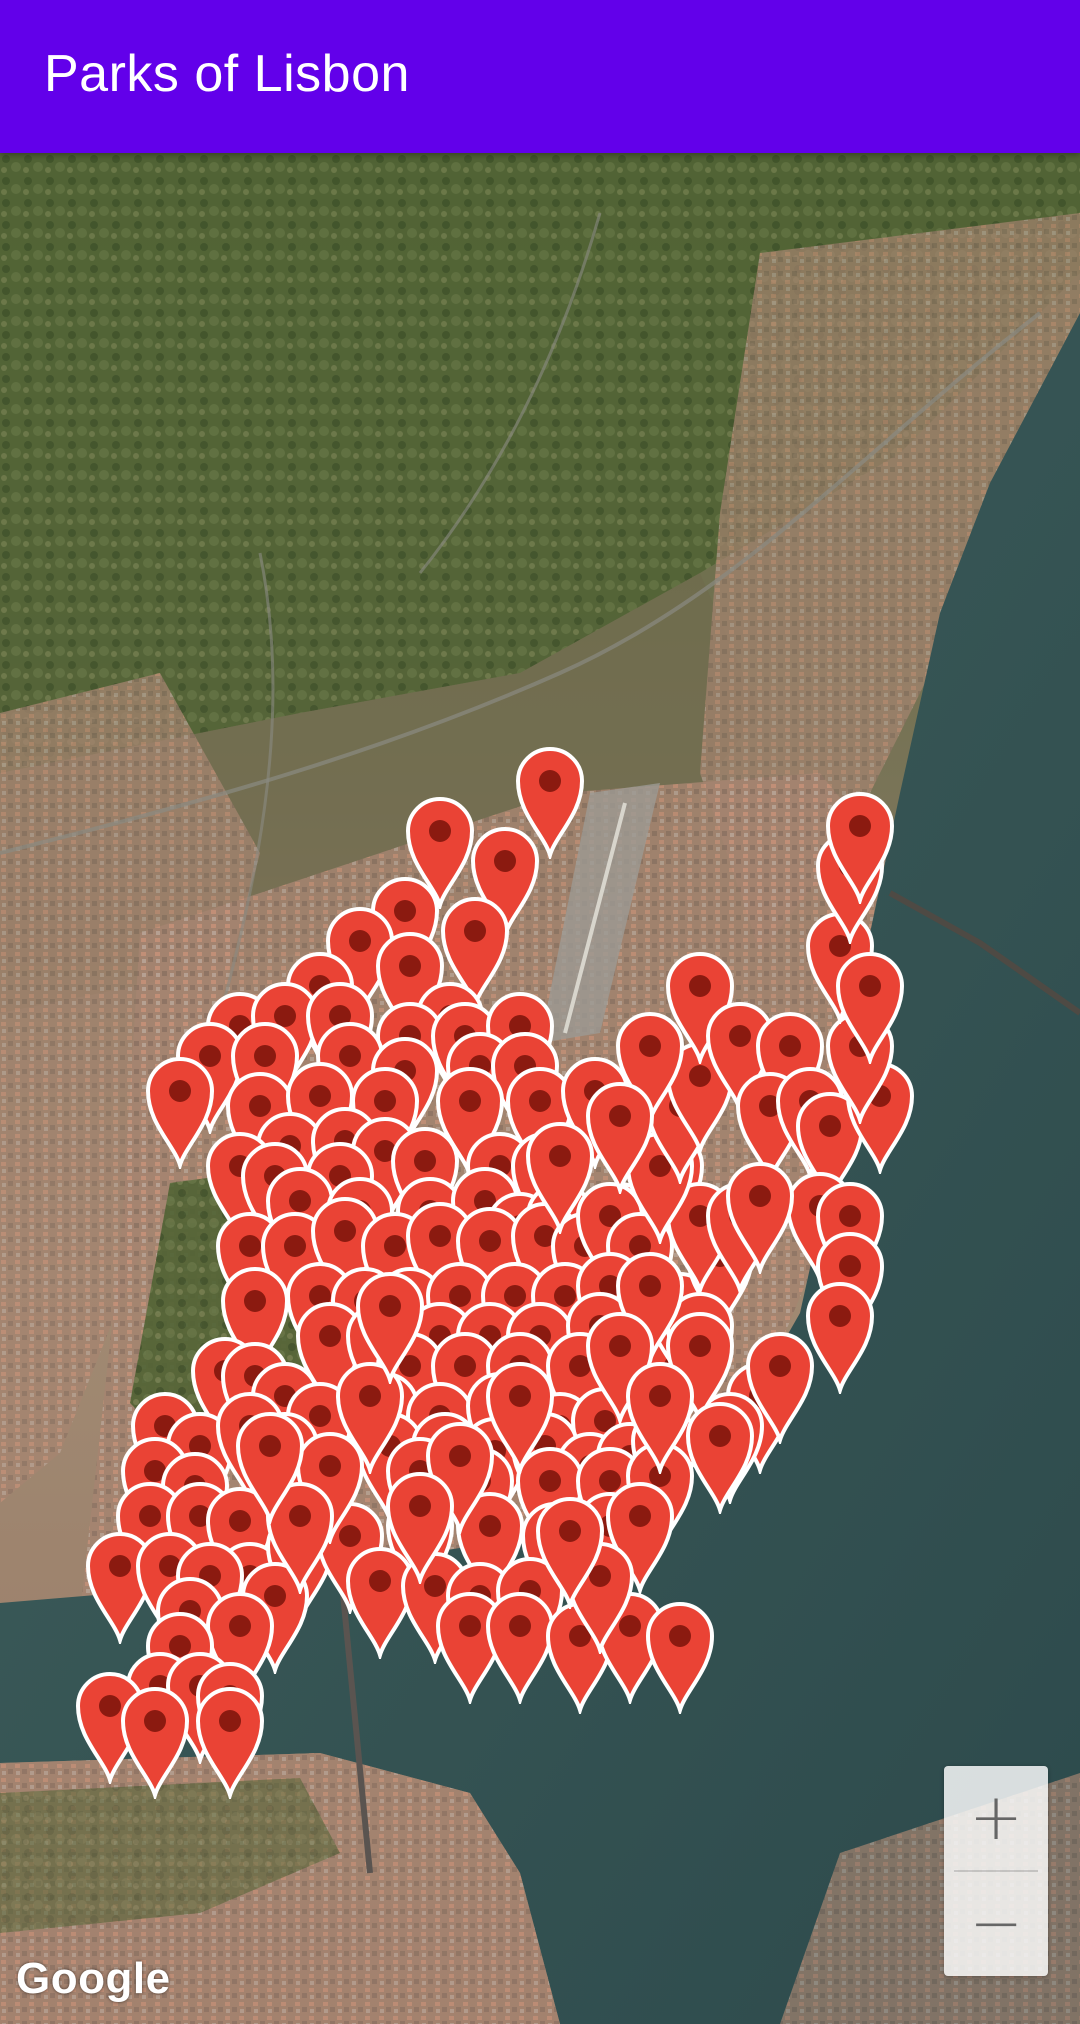  I want to click on app-title: Parks of Lisbon, so click(227, 74).